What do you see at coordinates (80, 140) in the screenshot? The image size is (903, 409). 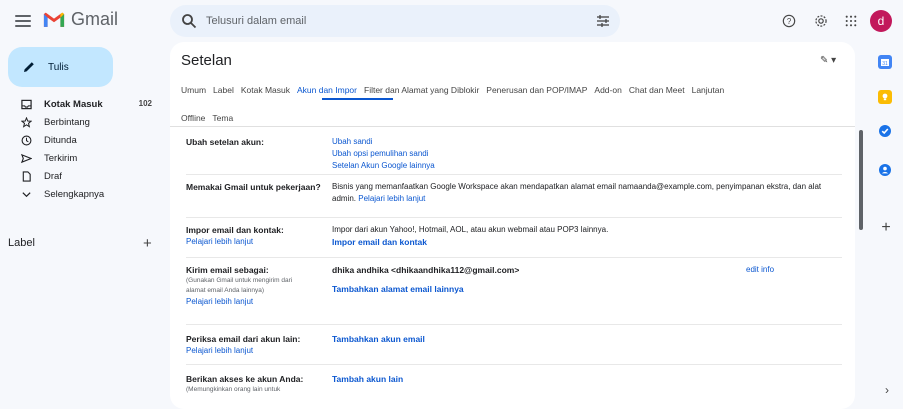 I see `sidebar-item-snoozed: Ditunda` at bounding box center [80, 140].